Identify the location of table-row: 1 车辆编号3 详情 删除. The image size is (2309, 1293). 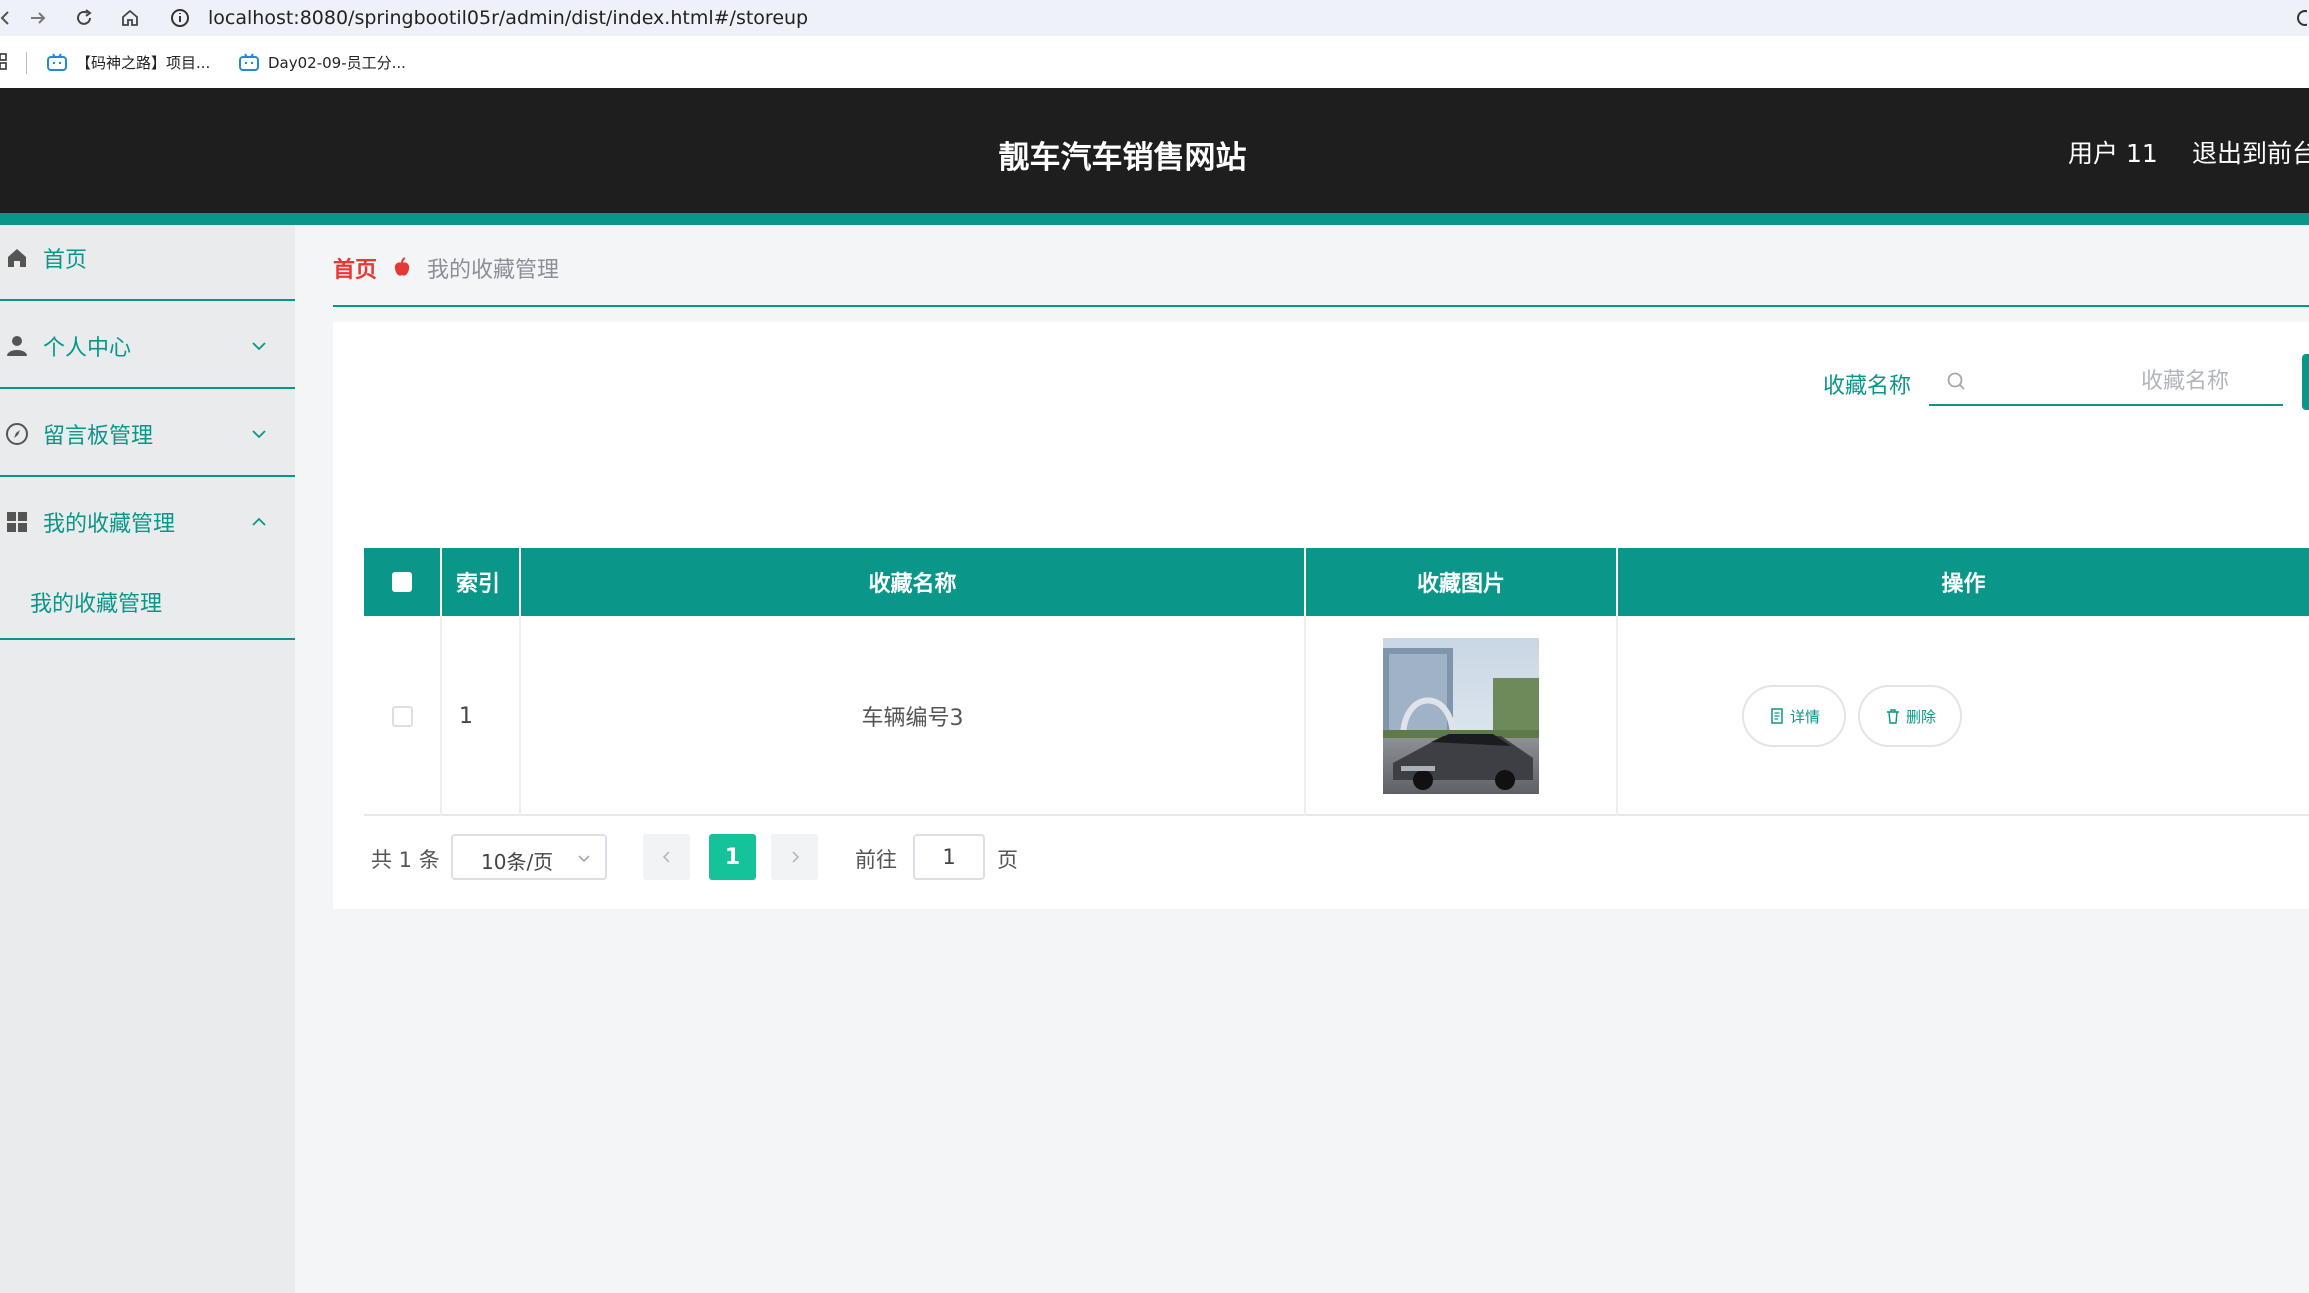
(1336, 716).